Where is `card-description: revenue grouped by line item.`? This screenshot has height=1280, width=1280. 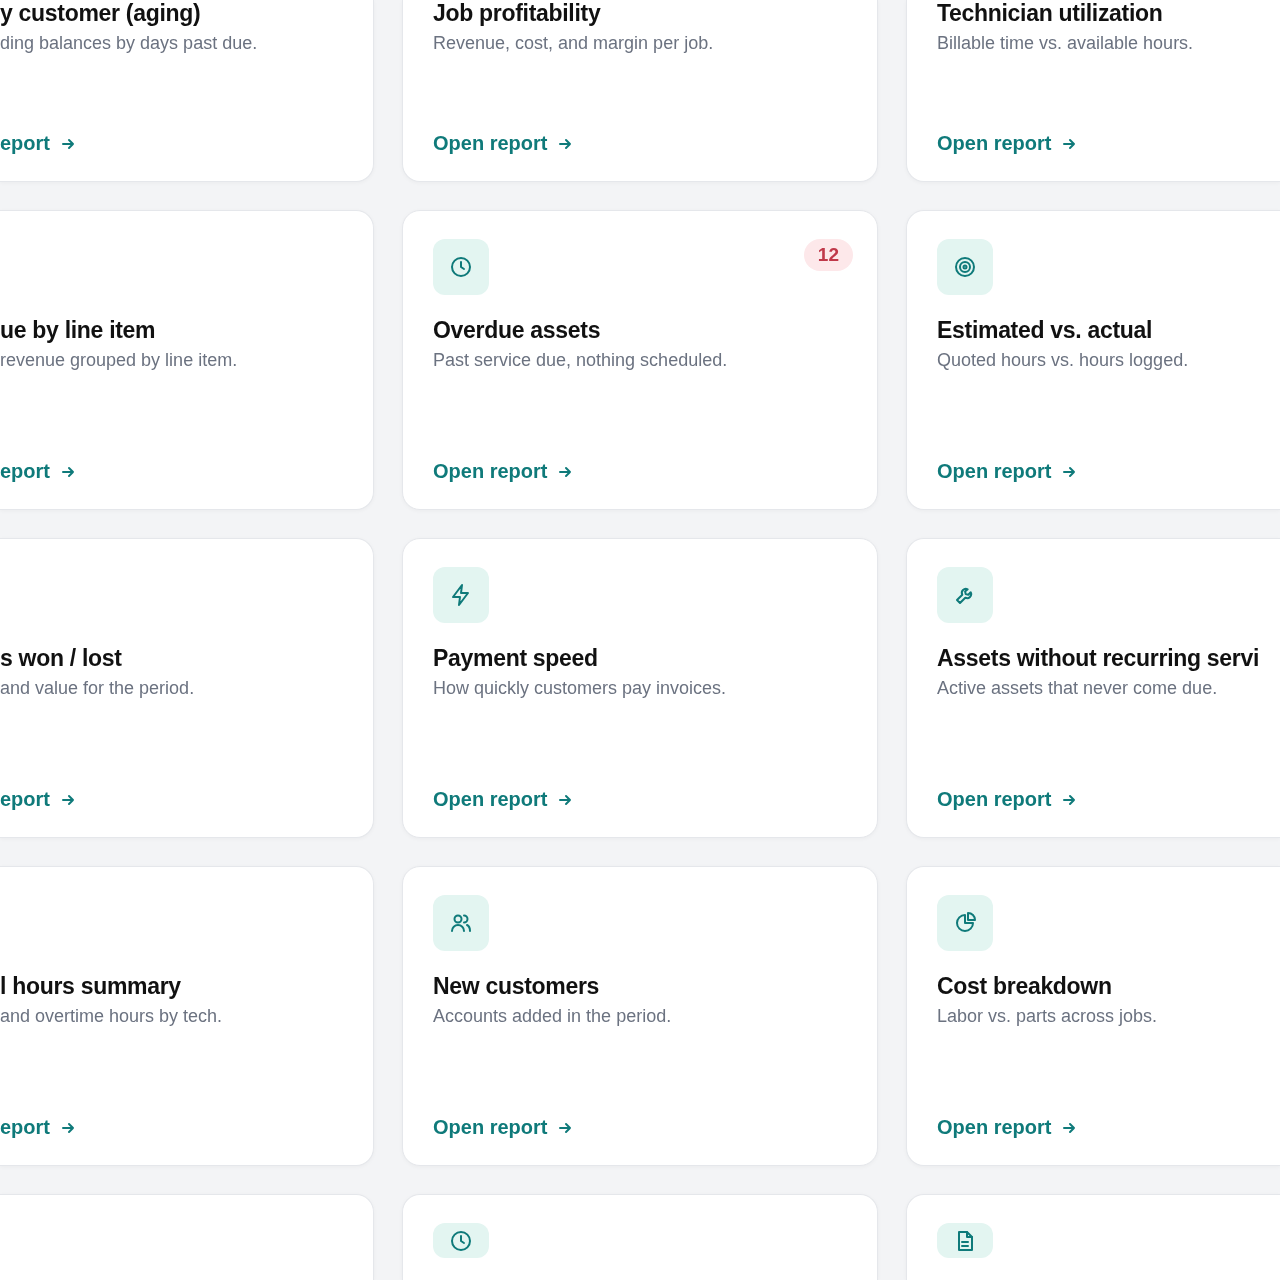
card-description: revenue grouped by line item. is located at coordinates (119, 360).